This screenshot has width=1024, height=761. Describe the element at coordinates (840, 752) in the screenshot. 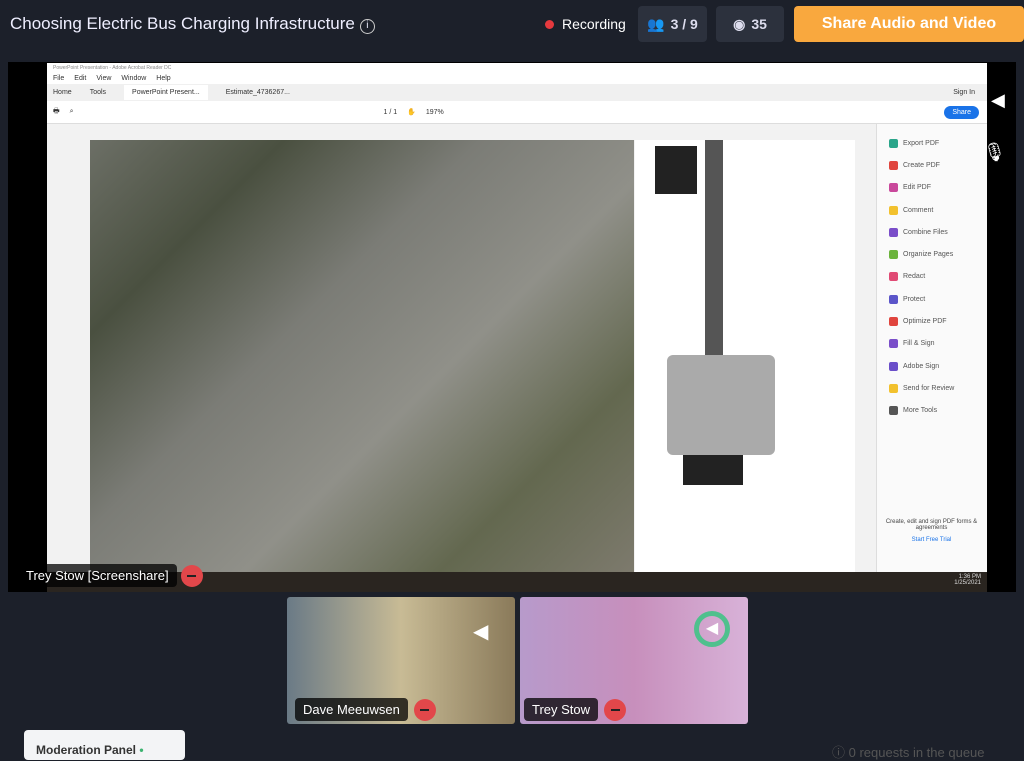

I see `info-icon: ⓘ` at that location.